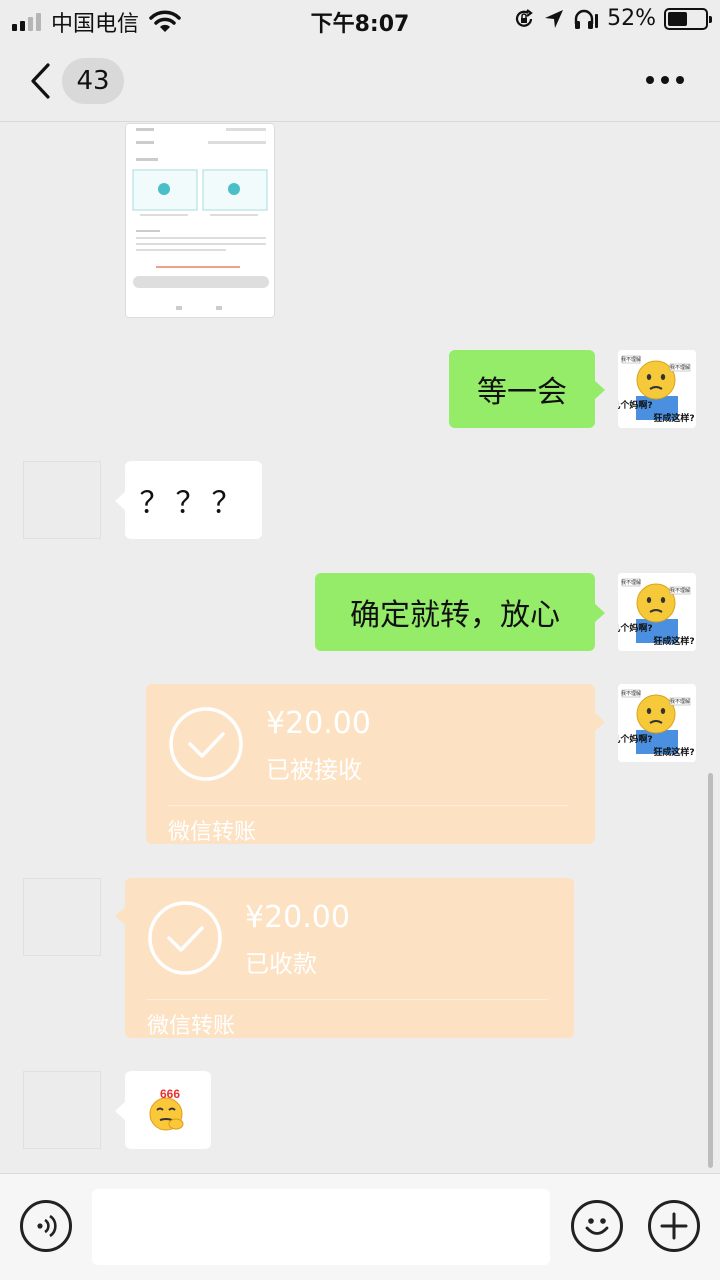 The height and width of the screenshot is (1280, 720). What do you see at coordinates (193, 503) in the screenshot?
I see `message-text: ？？？` at bounding box center [193, 503].